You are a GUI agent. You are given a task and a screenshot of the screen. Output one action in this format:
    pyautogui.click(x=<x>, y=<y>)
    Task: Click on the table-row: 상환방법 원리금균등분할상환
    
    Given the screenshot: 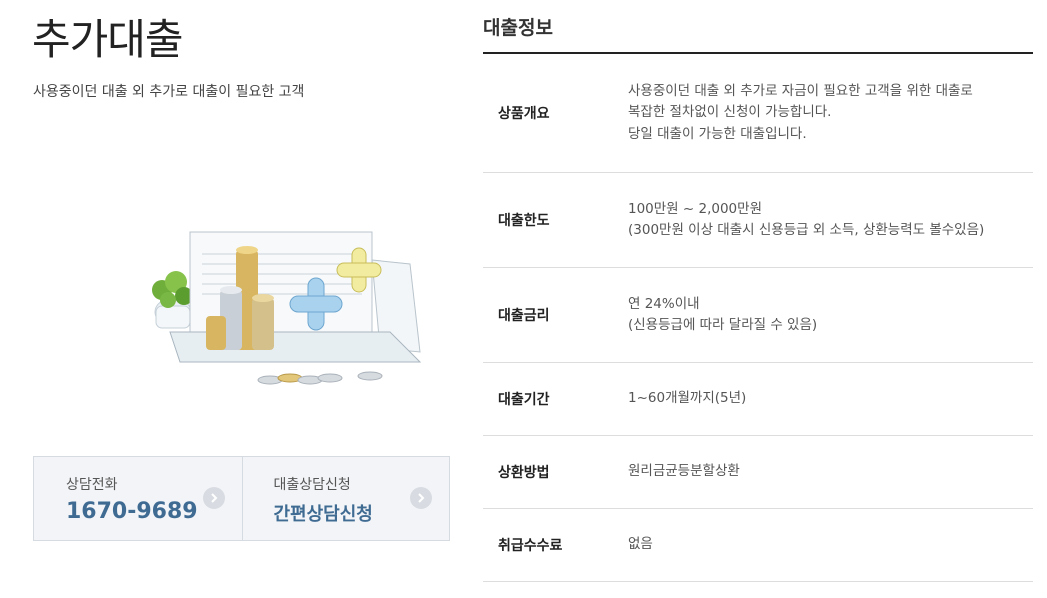 What is the action you would take?
    pyautogui.click(x=758, y=472)
    